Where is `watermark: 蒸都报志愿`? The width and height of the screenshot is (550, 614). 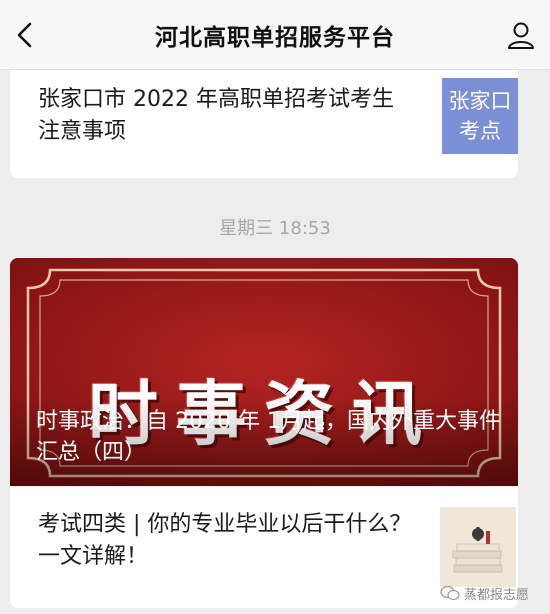
watermark: 蒸都报志愿 is located at coordinates (484, 593).